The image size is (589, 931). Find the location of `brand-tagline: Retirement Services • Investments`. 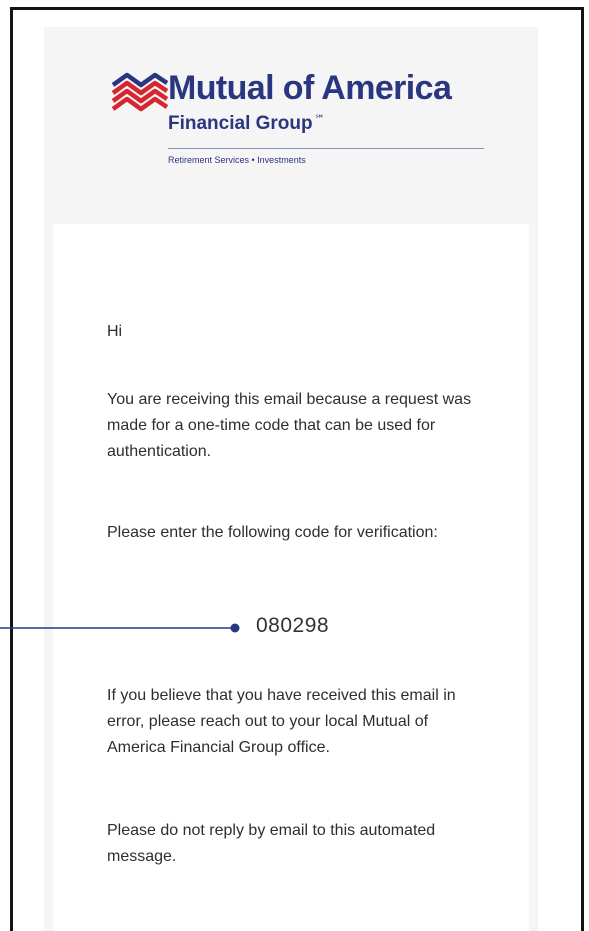

brand-tagline: Retirement Services • Investments is located at coordinates (237, 160).